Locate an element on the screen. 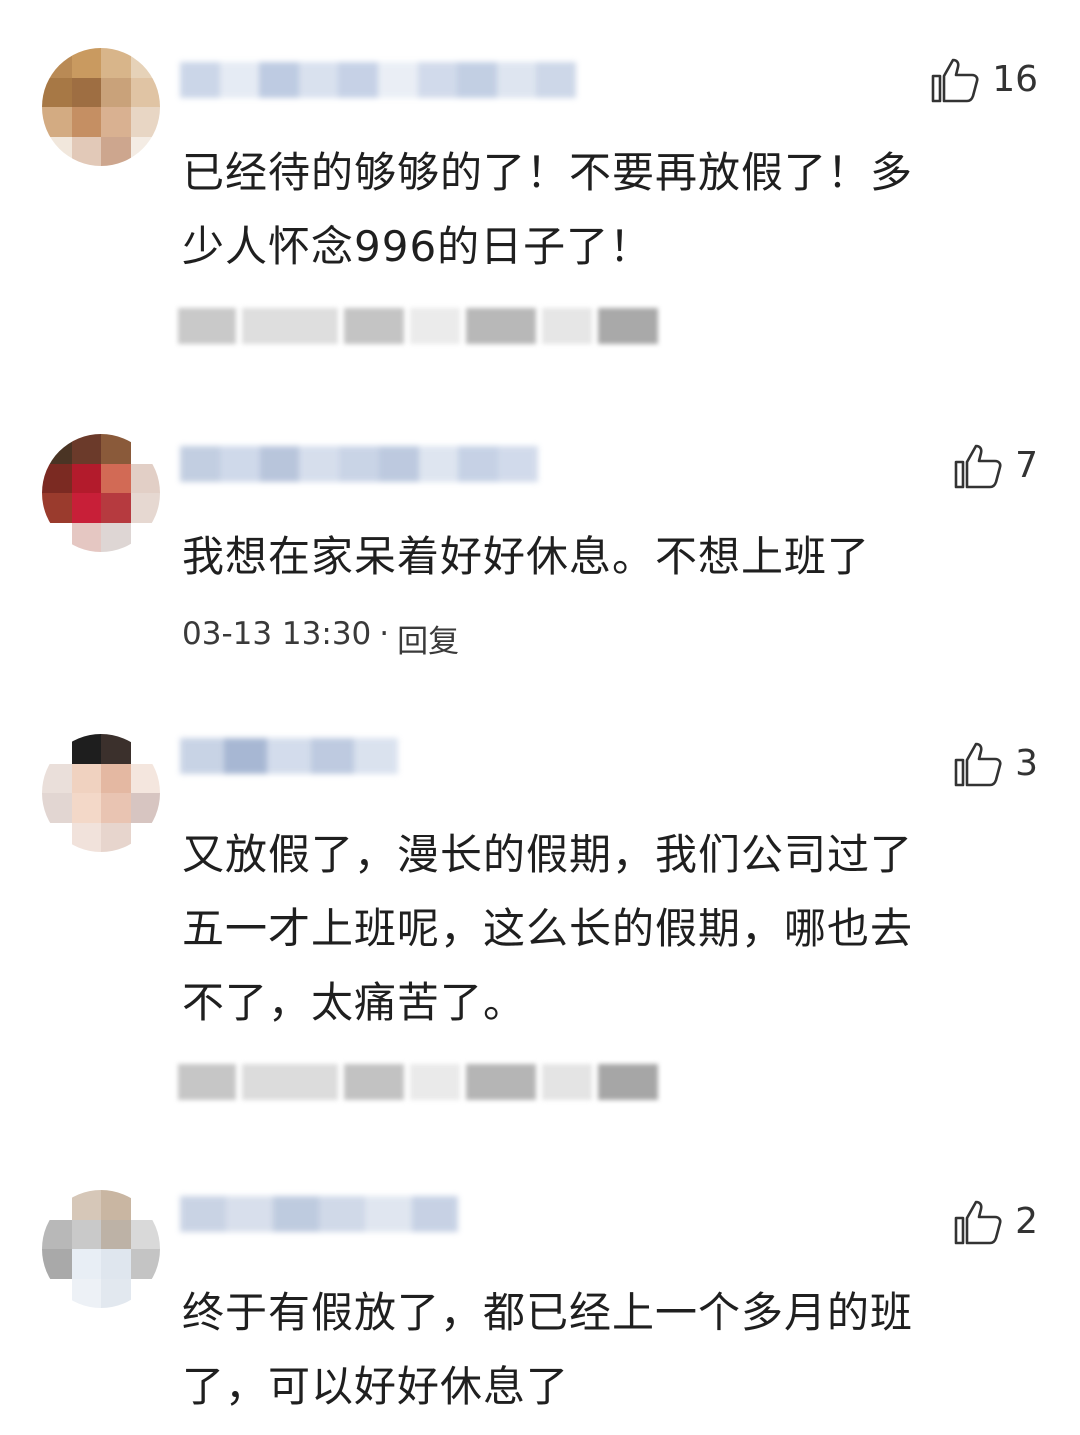 This screenshot has height=1435, width=1080. like-button: 3 is located at coordinates (995, 764).